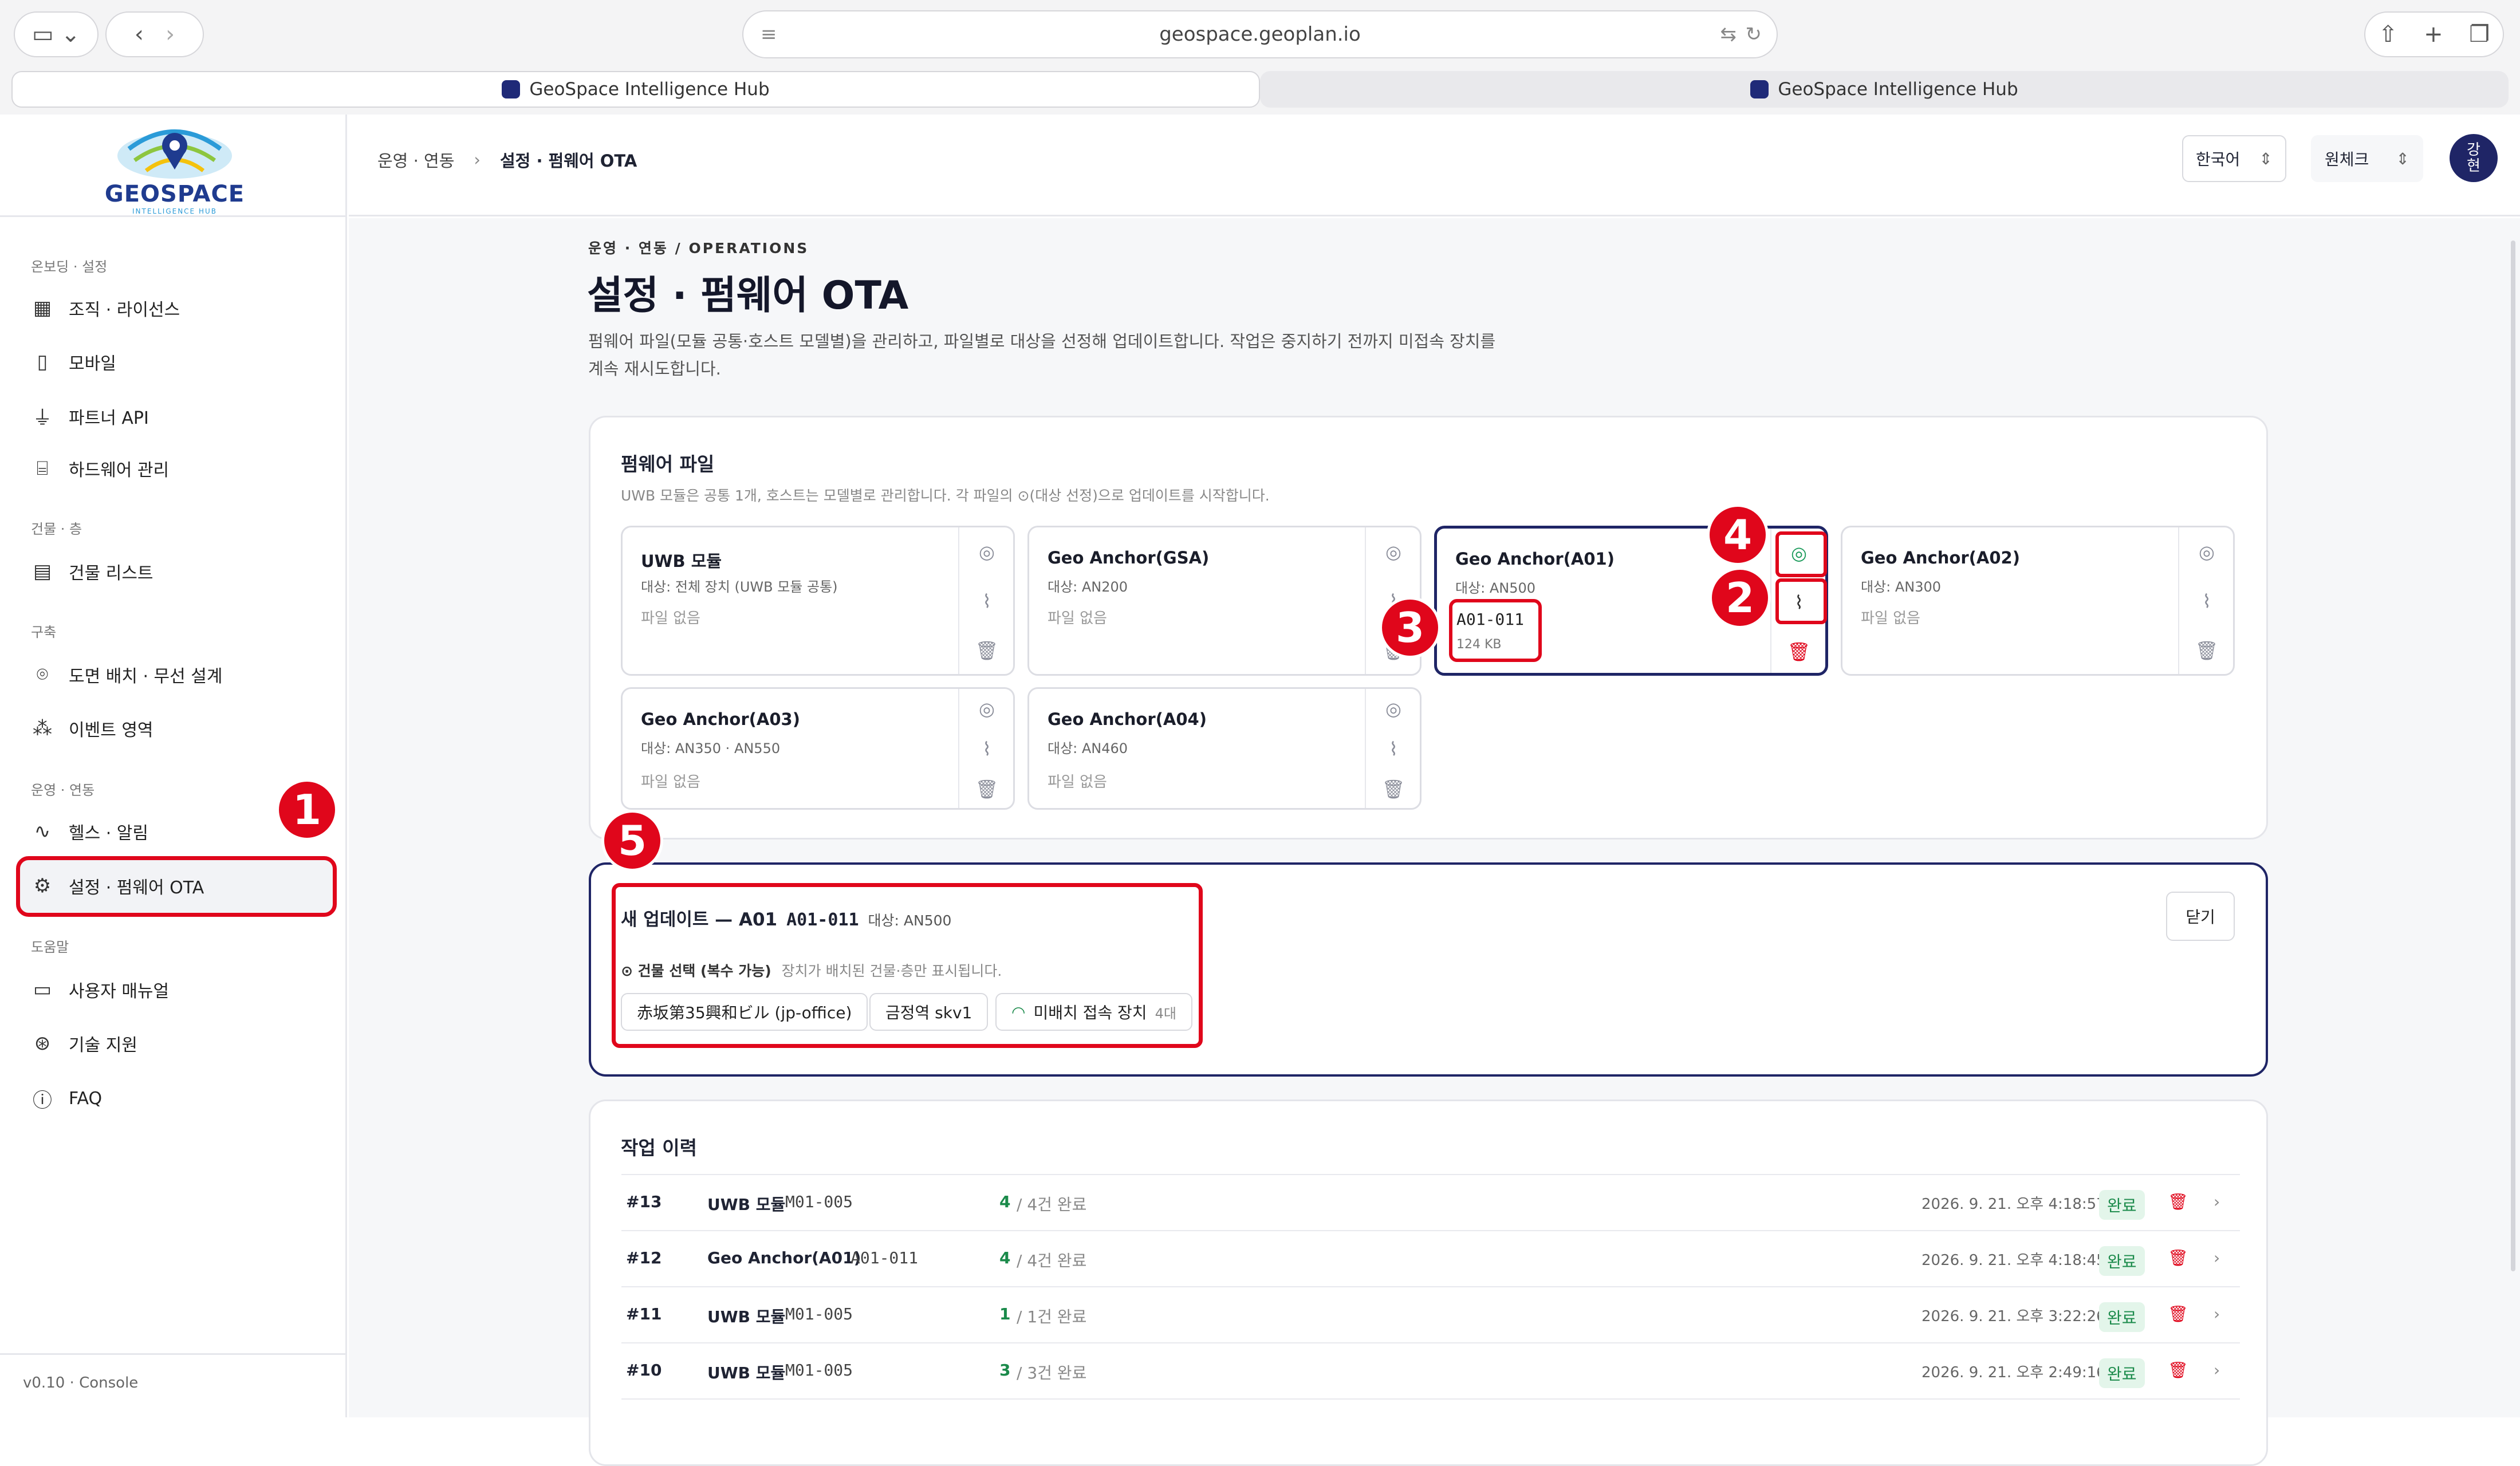  What do you see at coordinates (101, 989) in the screenshot?
I see `sidebar-item-manual: ▭ 사용자 매뉴얼` at bounding box center [101, 989].